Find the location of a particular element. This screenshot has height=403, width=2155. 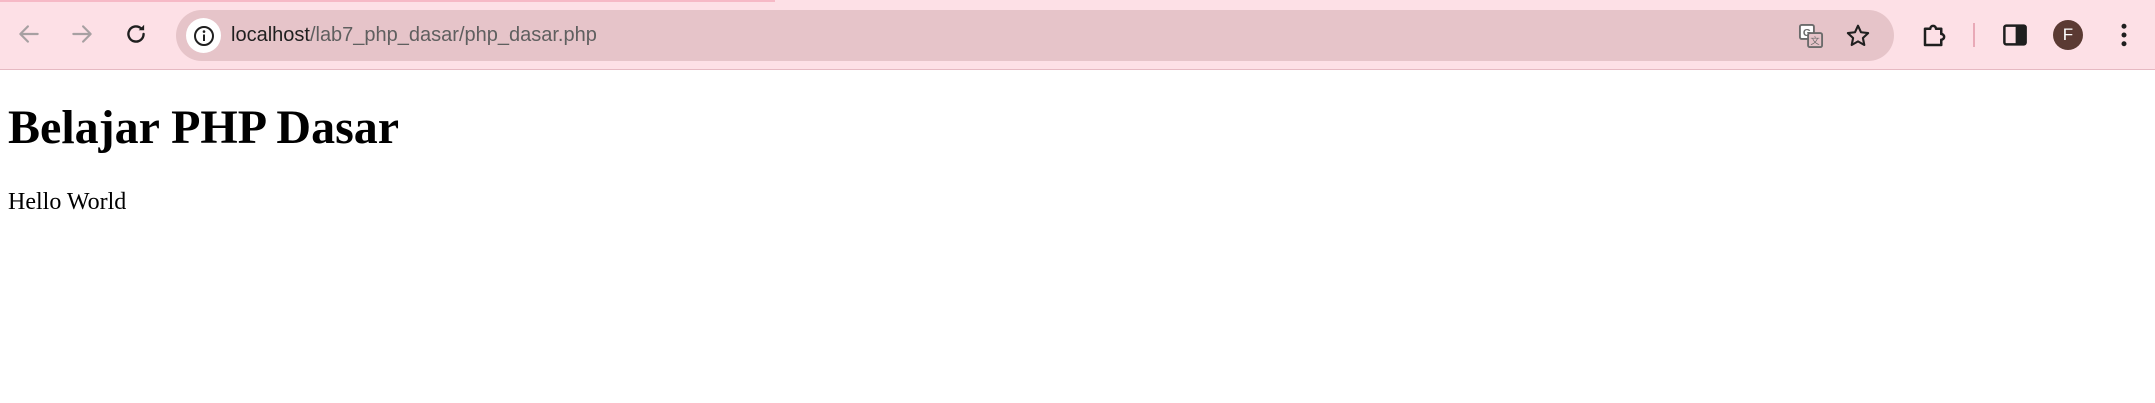

info-icon is located at coordinates (203, 35).